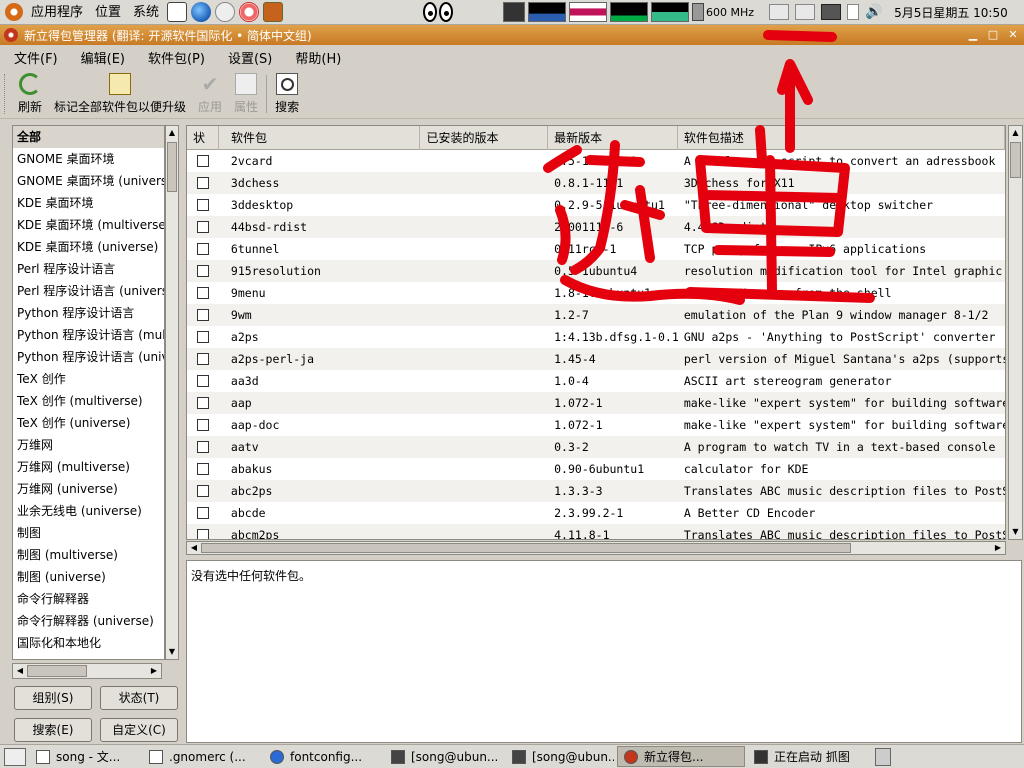 The image size is (1024, 768). What do you see at coordinates (88, 643) in the screenshot?
I see `category-item: 国际化和本地化` at bounding box center [88, 643].